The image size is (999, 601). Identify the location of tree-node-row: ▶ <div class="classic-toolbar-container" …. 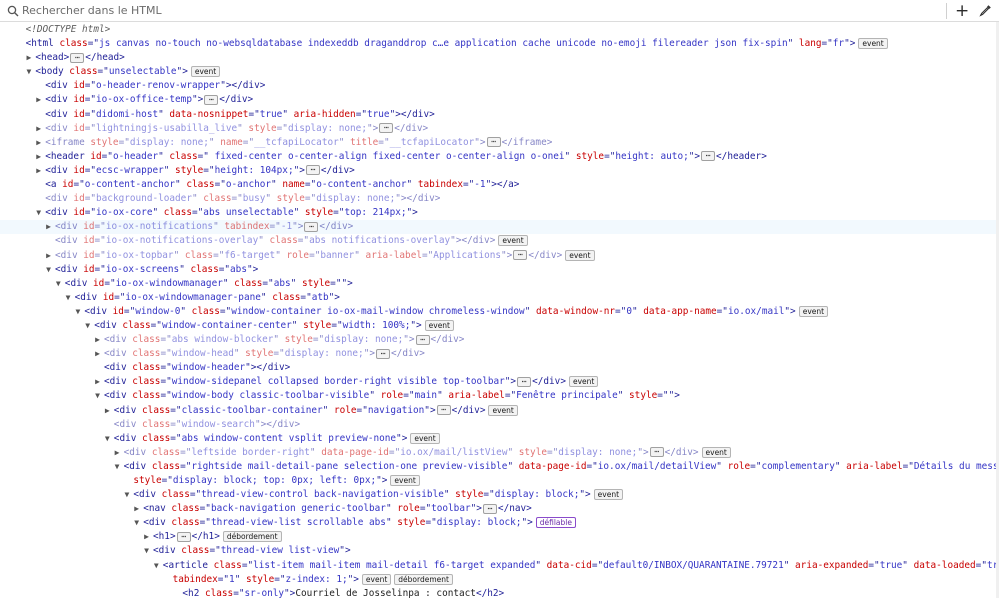
(499, 411).